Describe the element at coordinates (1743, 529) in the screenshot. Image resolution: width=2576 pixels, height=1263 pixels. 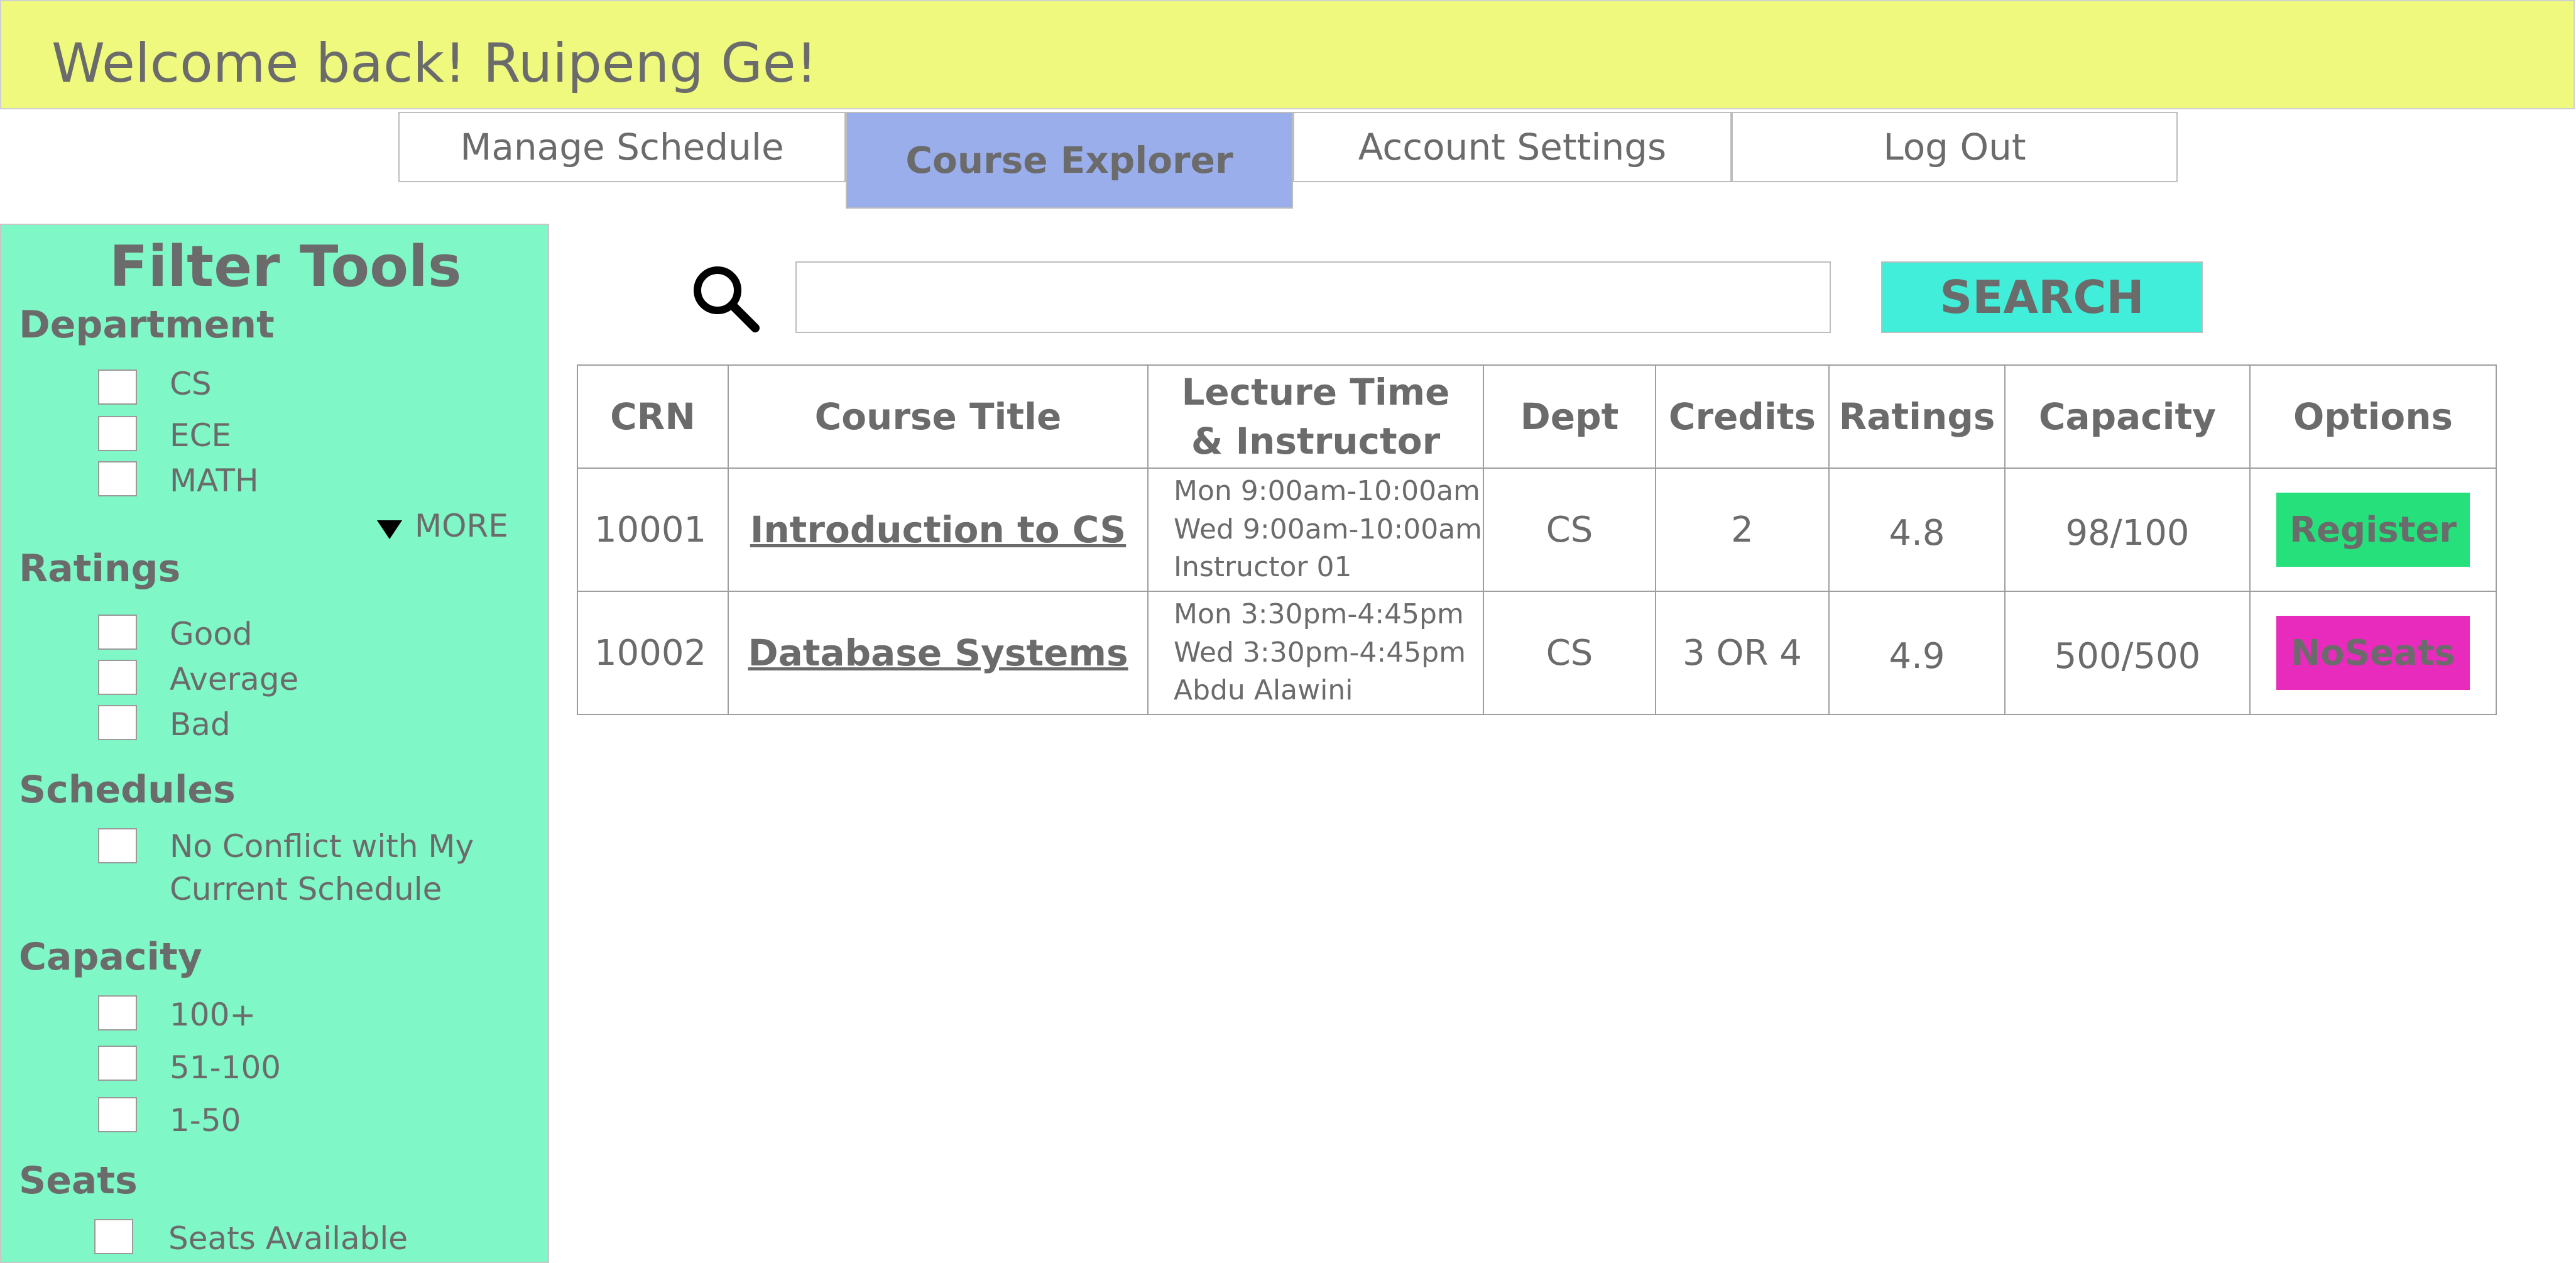
I see `cell-credits: 2` at that location.